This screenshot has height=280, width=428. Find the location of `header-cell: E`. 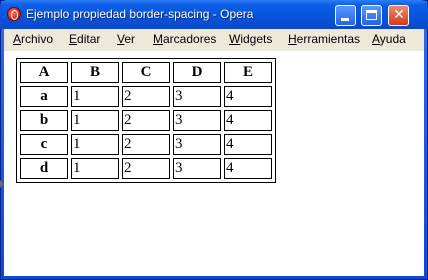

header-cell: E is located at coordinates (248, 72).